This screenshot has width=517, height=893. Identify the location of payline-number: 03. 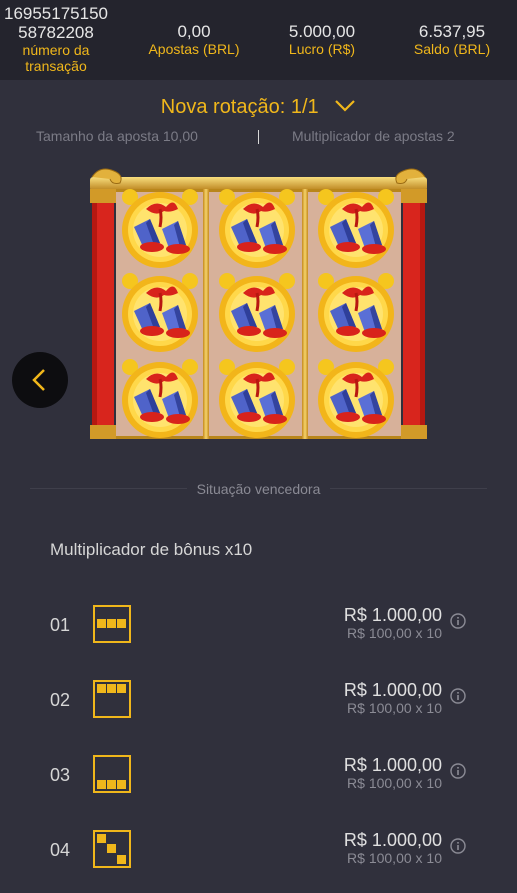
(60, 775).